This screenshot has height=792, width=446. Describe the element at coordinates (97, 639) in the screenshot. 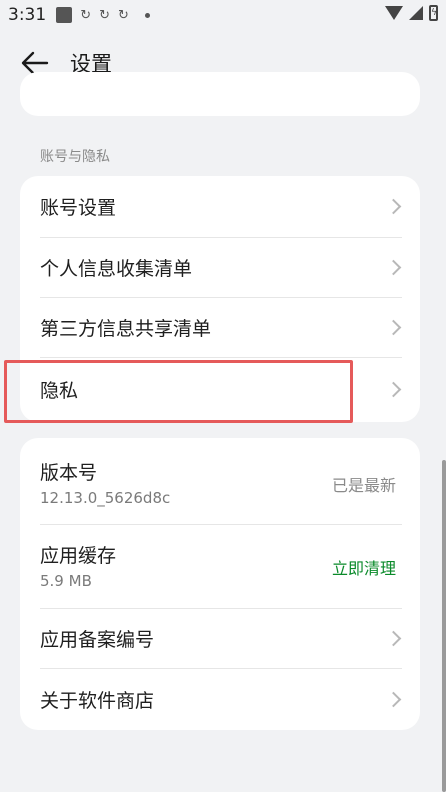

I see `row-label: 应用备案编号` at that location.